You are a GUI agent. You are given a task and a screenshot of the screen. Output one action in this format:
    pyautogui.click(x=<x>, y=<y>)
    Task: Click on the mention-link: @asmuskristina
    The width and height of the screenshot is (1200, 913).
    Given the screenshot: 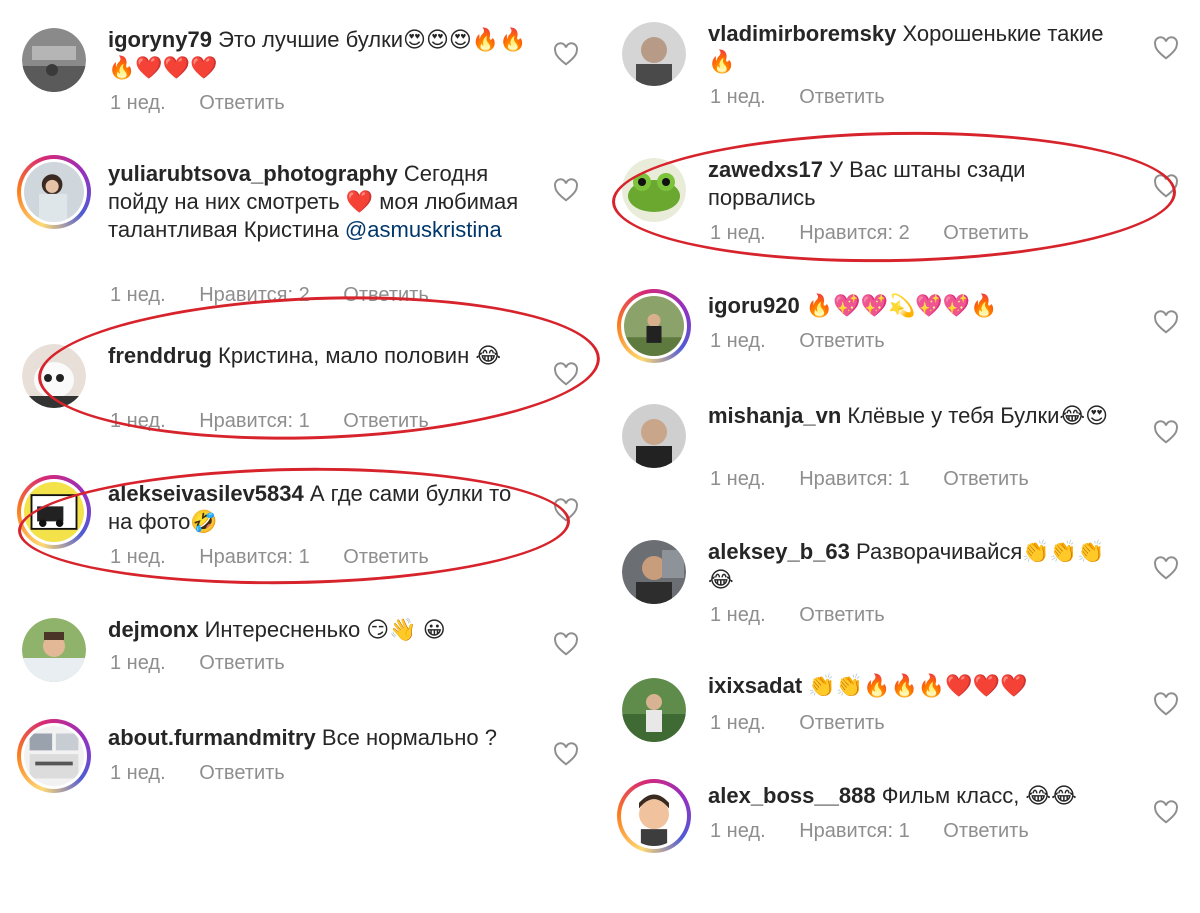 What is the action you would take?
    pyautogui.click(x=423, y=229)
    